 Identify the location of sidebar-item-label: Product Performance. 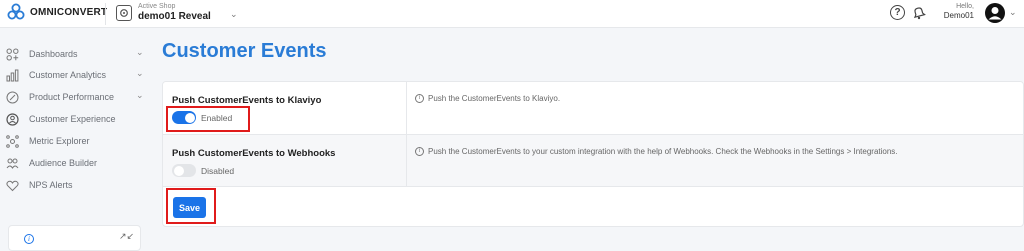
(72, 97).